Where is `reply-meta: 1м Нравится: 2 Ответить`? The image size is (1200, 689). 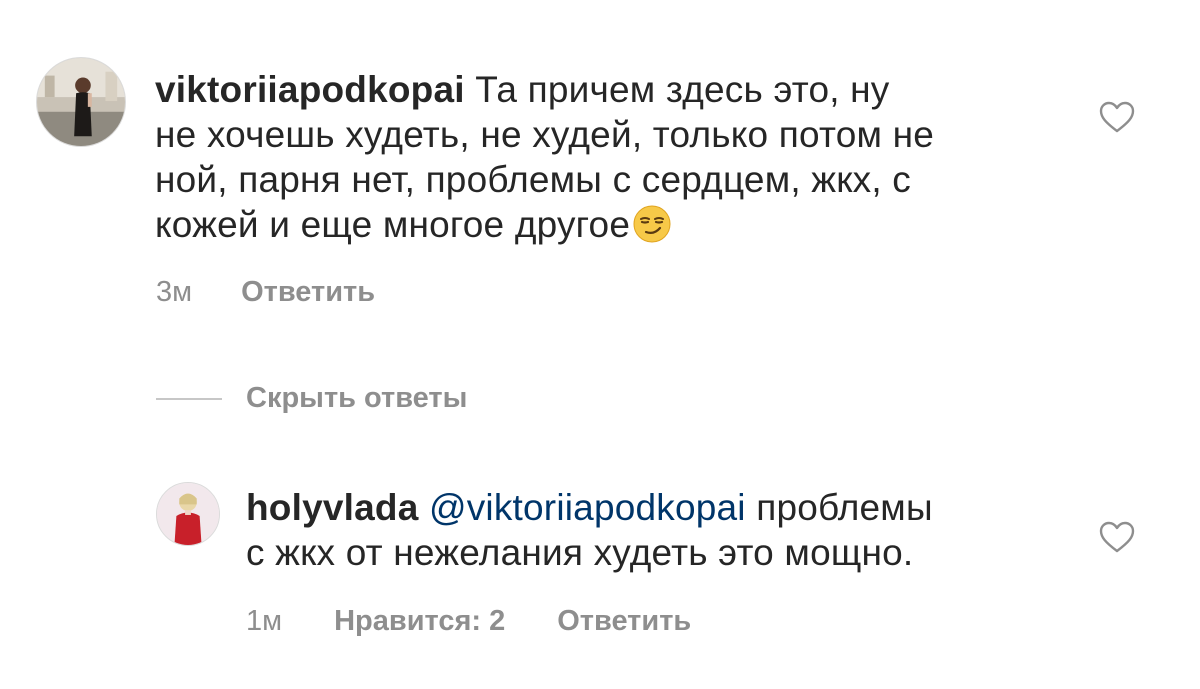
reply-meta: 1м Нравится: 2 Ответить is located at coordinates (468, 621).